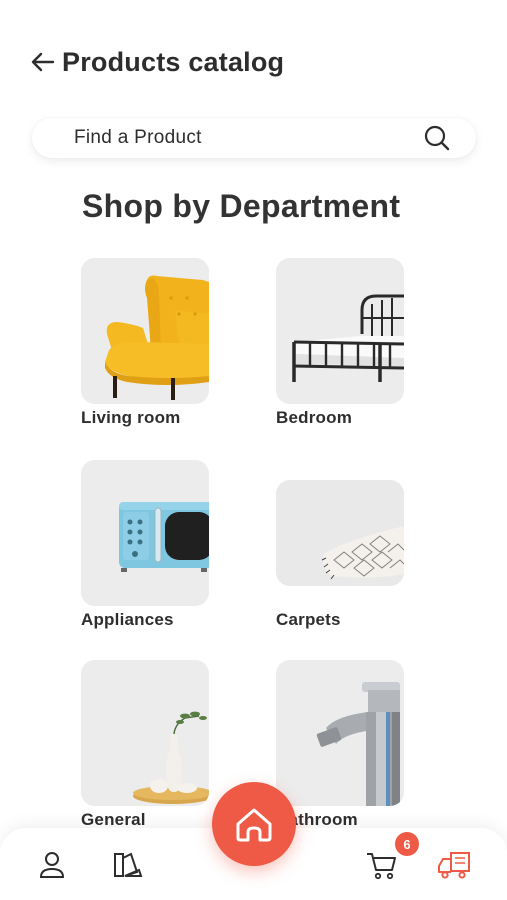 Image resolution: width=507 pixels, height=900 pixels. I want to click on department-label: General, so click(113, 819).